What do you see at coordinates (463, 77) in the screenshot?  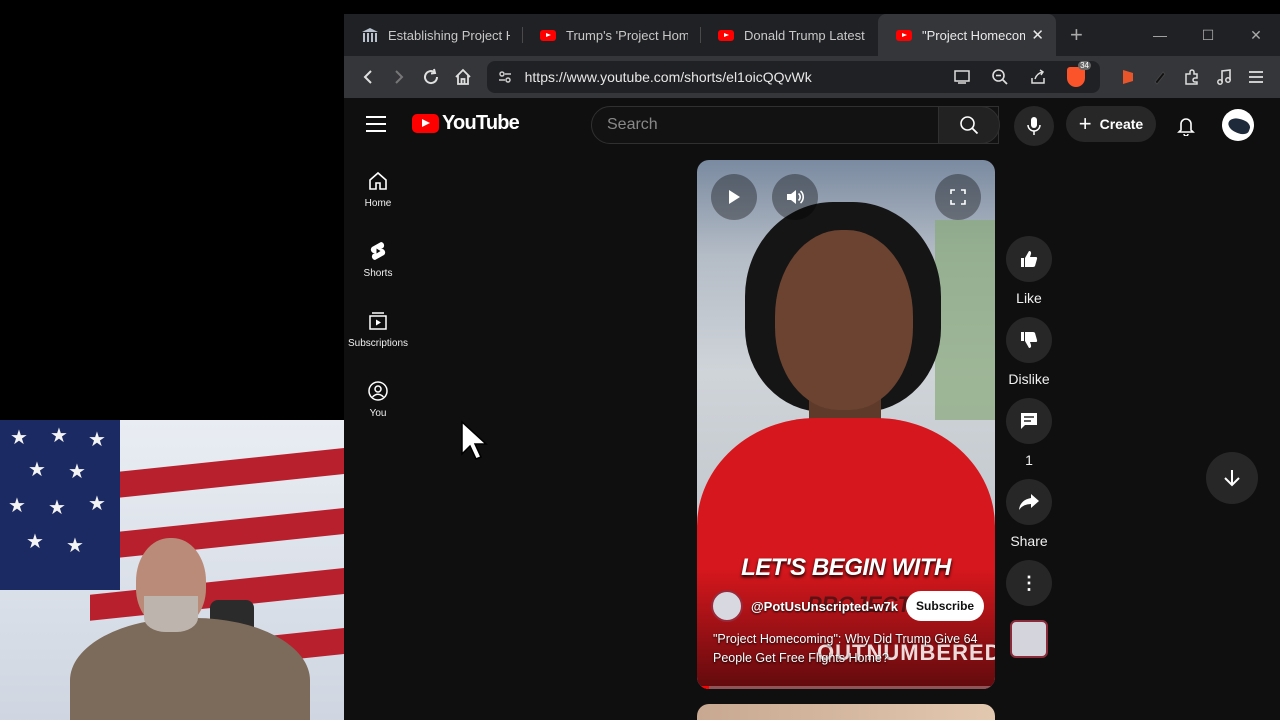 I see `home-button` at bounding box center [463, 77].